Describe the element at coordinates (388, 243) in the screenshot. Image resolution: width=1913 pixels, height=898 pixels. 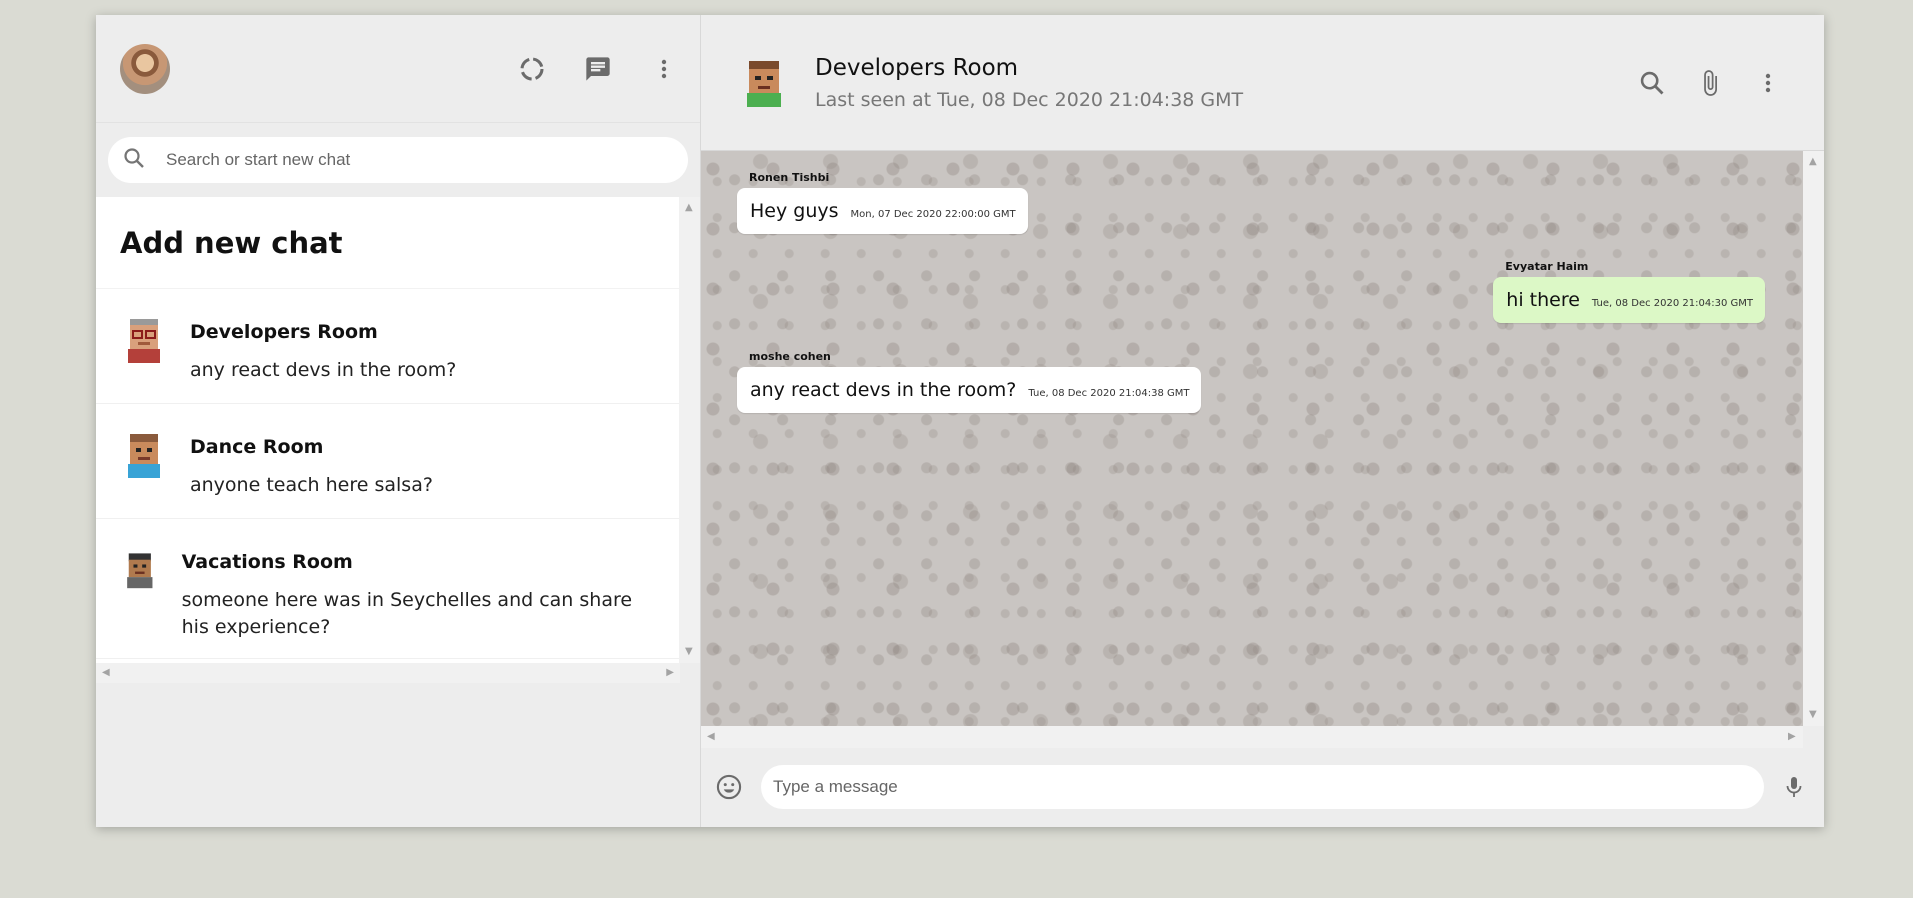
I see `add-new-chat-button: Add new chat` at that location.